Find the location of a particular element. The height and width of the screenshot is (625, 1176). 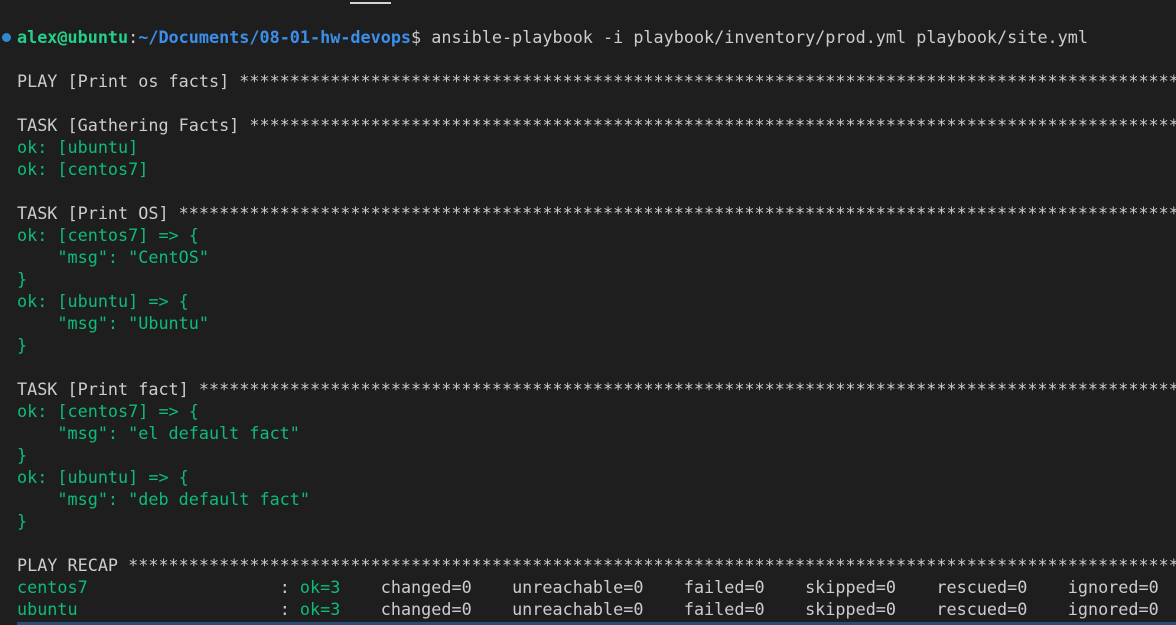

command-status-dot-icon is located at coordinates (6, 37).